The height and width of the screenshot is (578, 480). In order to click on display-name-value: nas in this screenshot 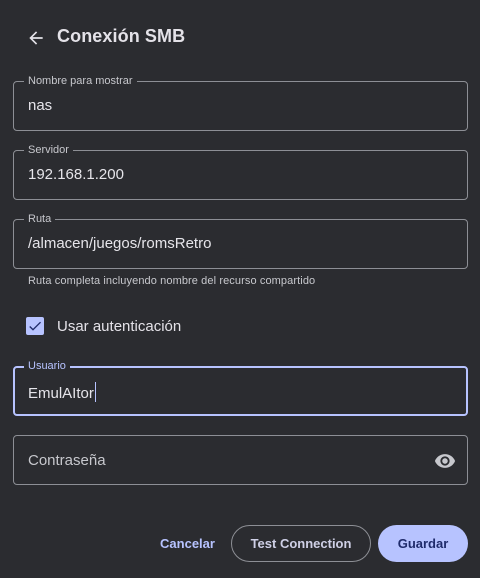, I will do `click(40, 105)`.